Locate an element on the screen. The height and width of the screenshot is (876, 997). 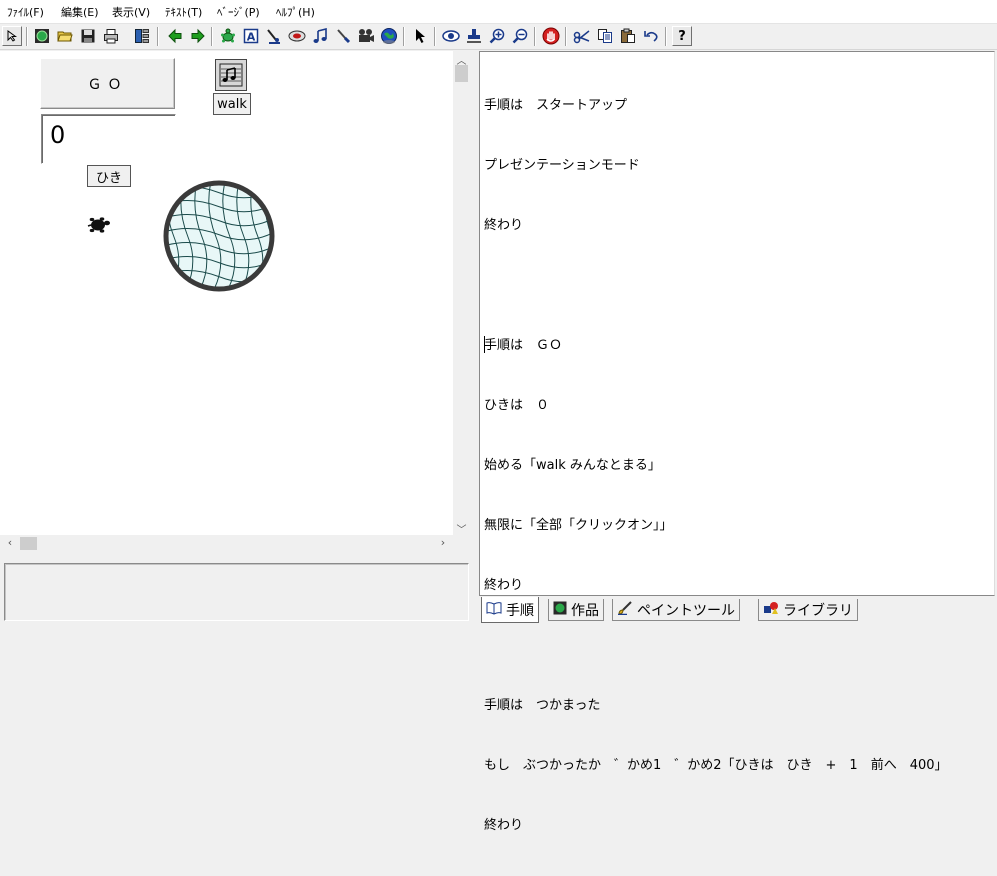
scroll-left-icon: ‹ is located at coordinates (10, 543).